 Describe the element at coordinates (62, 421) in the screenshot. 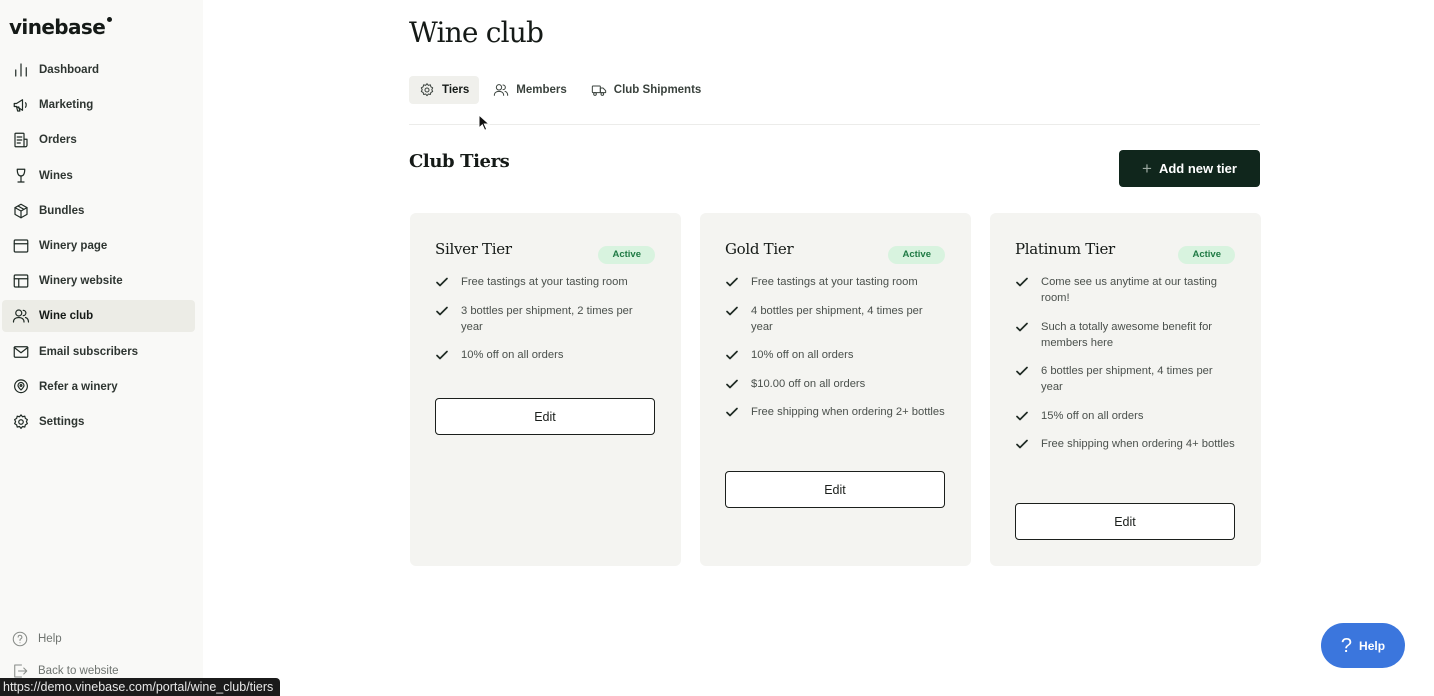

I see `sidebar-item-label: Settings` at that location.